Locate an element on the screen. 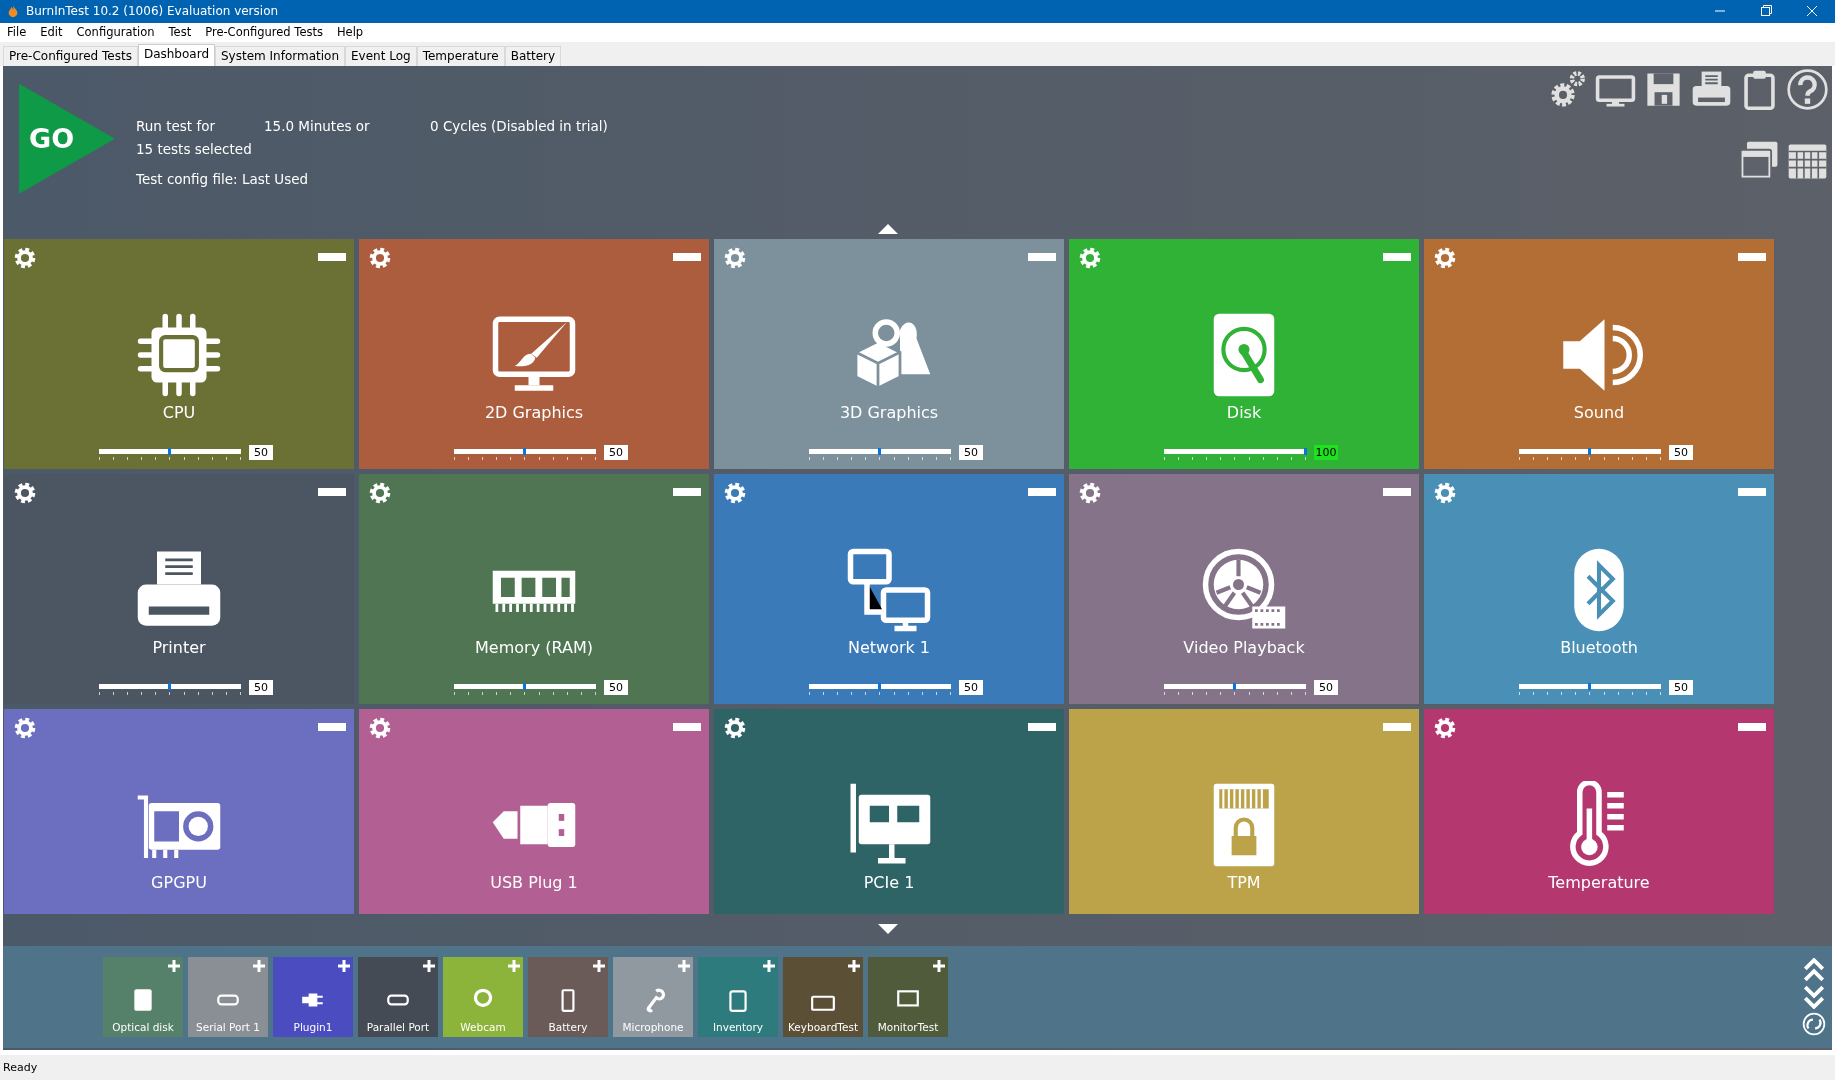 This screenshot has height=1080, width=1835. available-test-tile: Optical disk is located at coordinates (143, 996).